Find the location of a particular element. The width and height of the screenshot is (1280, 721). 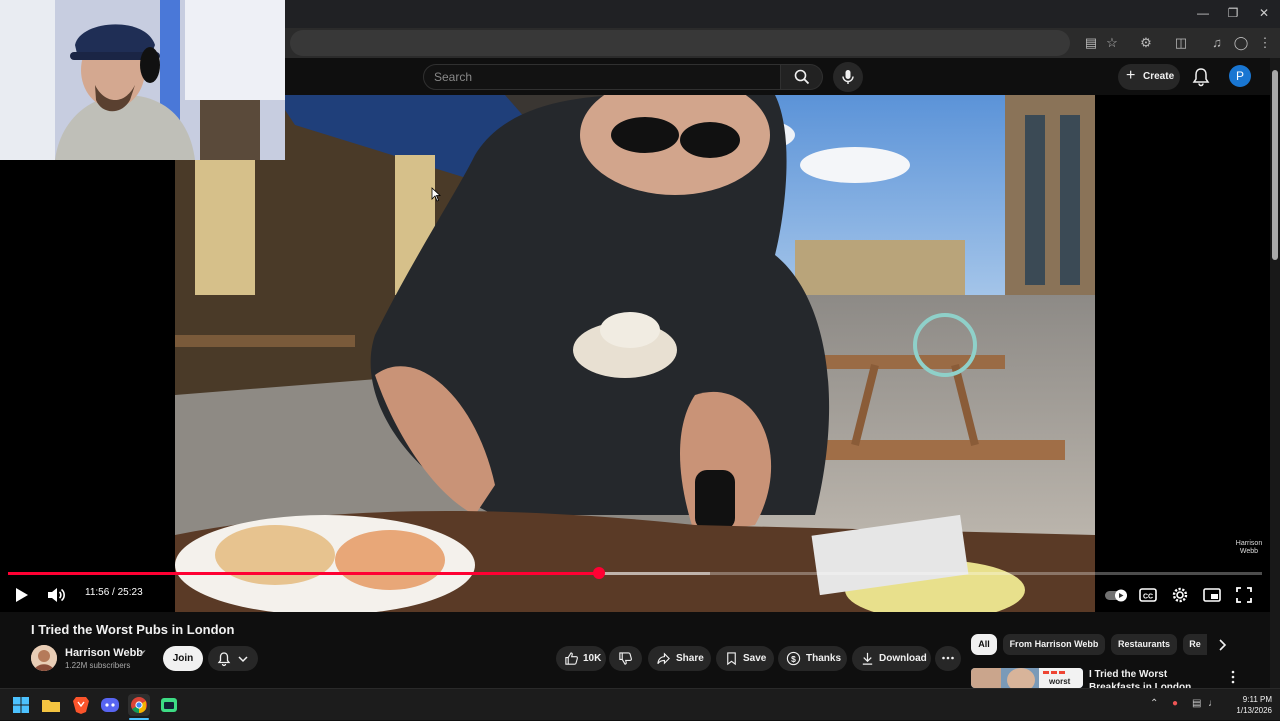

channel-avatar-image is located at coordinates (44, 658).